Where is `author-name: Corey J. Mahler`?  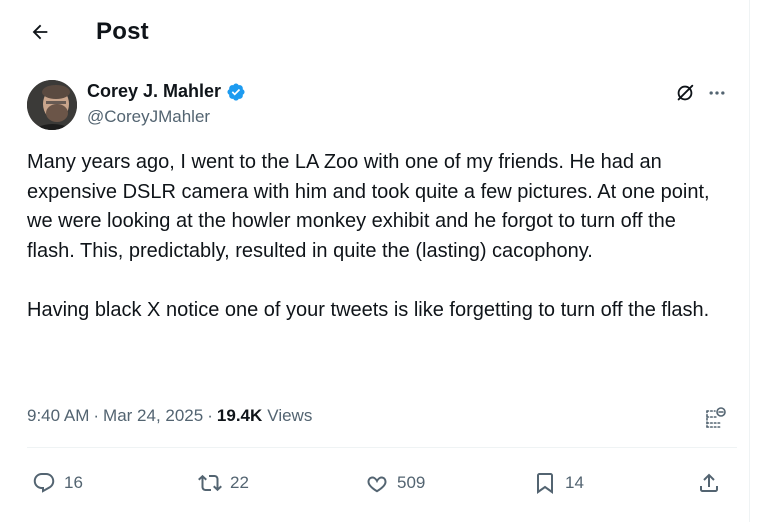
author-name: Corey J. Mahler is located at coordinates (166, 91).